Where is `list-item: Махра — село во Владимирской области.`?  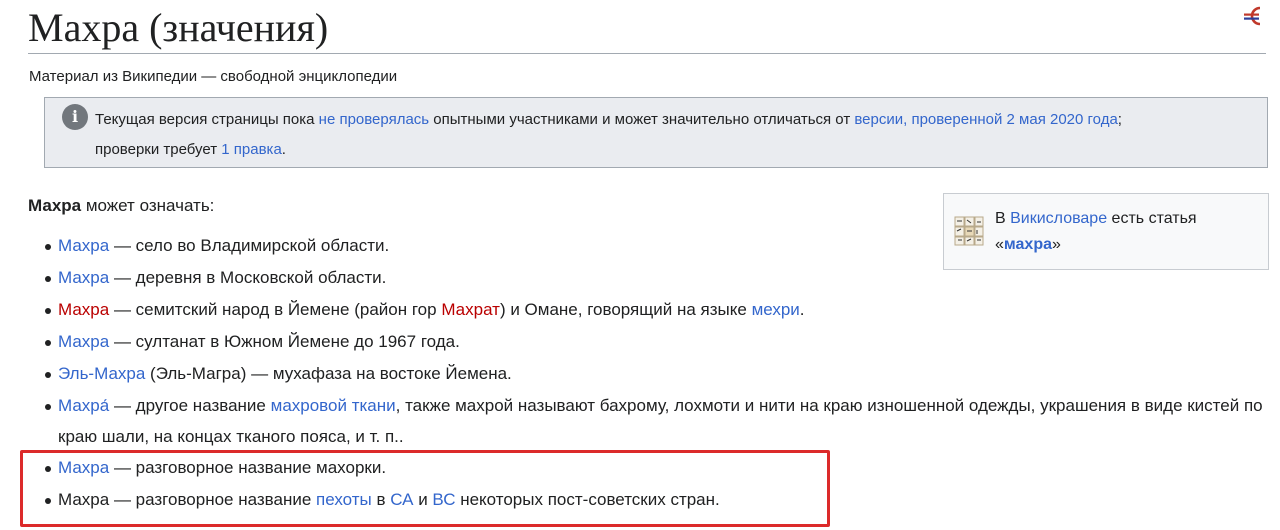
list-item: Махра — село во Владимирской области. is located at coordinates (655, 246).